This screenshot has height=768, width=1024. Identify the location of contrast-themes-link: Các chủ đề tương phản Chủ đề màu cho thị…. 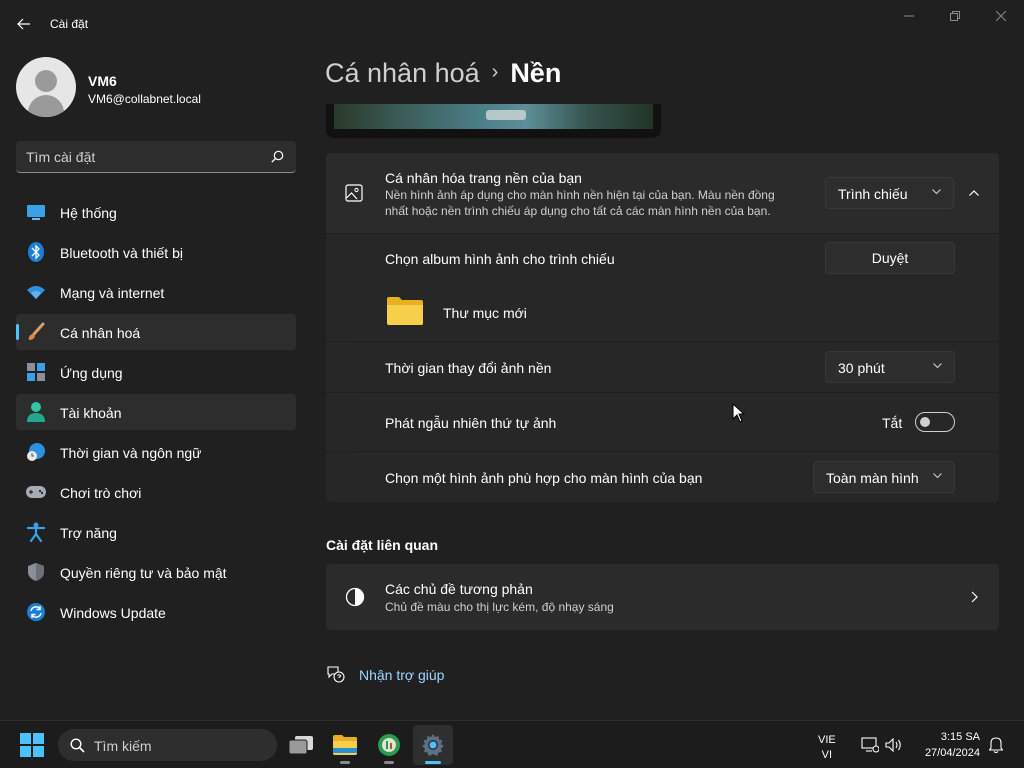
(662, 597).